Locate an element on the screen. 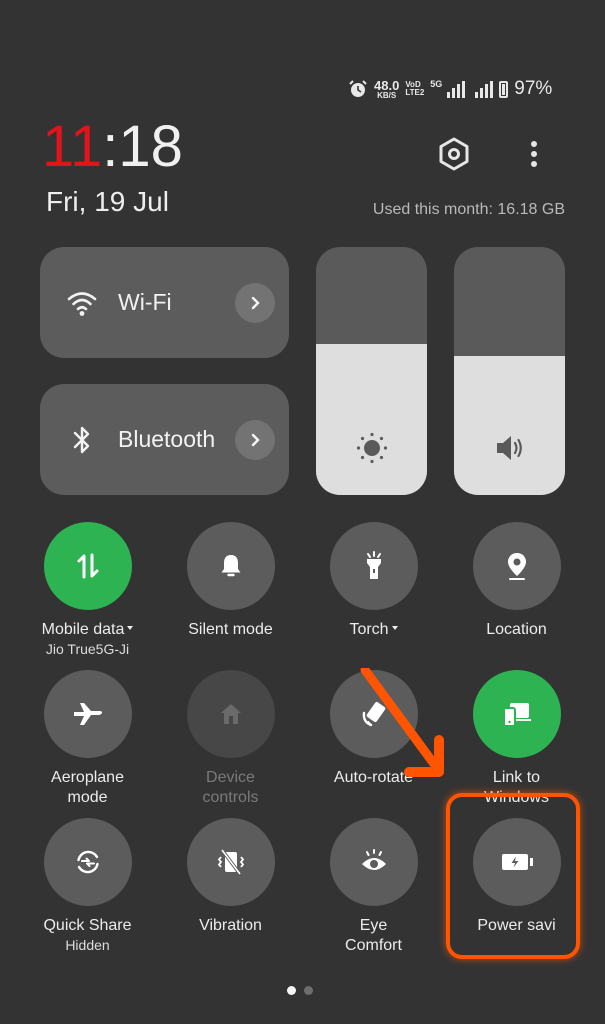 This screenshot has height=1024, width=605. network-speed-value: 48.0 is located at coordinates (387, 85).